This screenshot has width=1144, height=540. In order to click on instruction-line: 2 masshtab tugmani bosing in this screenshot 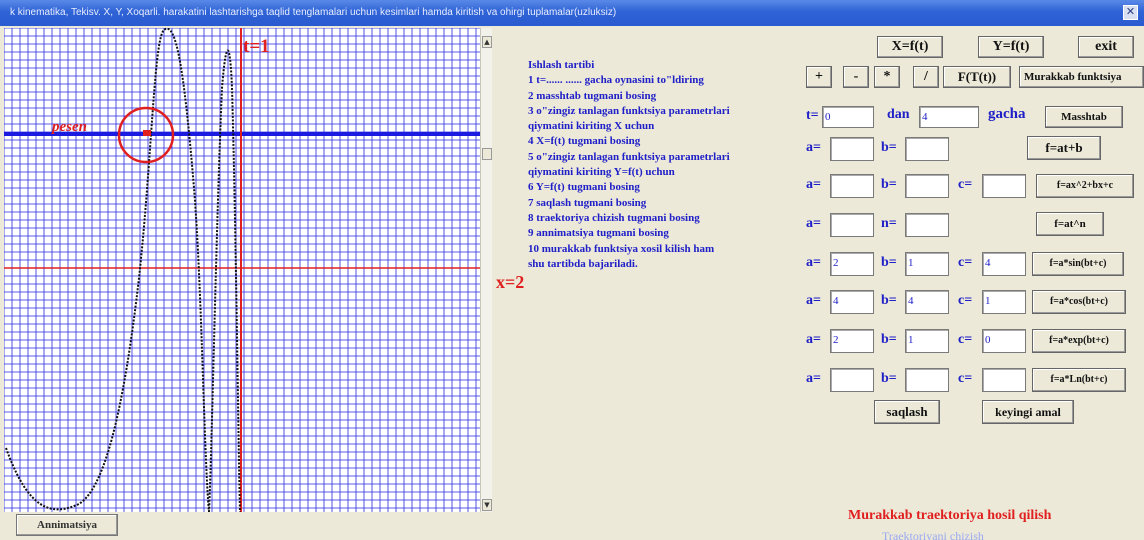, I will do `click(592, 95)`.